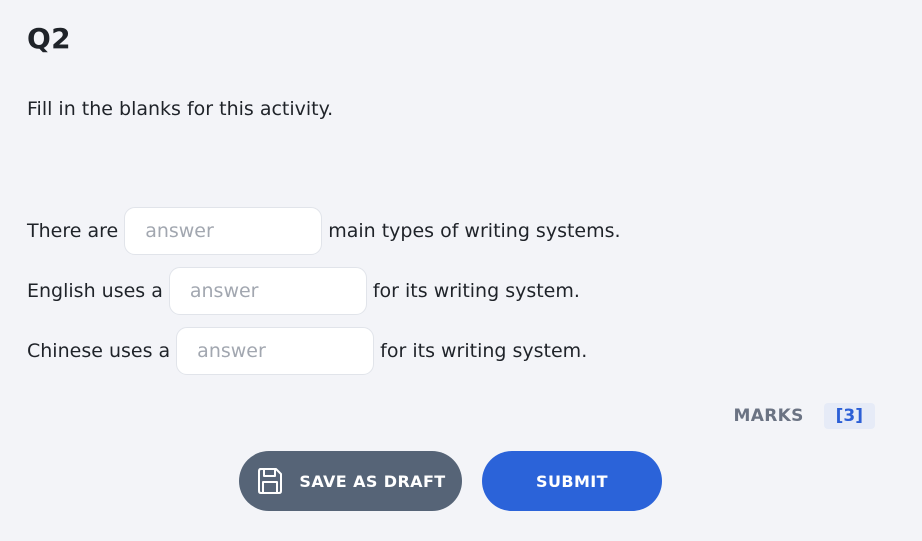 This screenshot has height=541, width=922. What do you see at coordinates (768, 416) in the screenshot?
I see `marks-label: MARKS` at bounding box center [768, 416].